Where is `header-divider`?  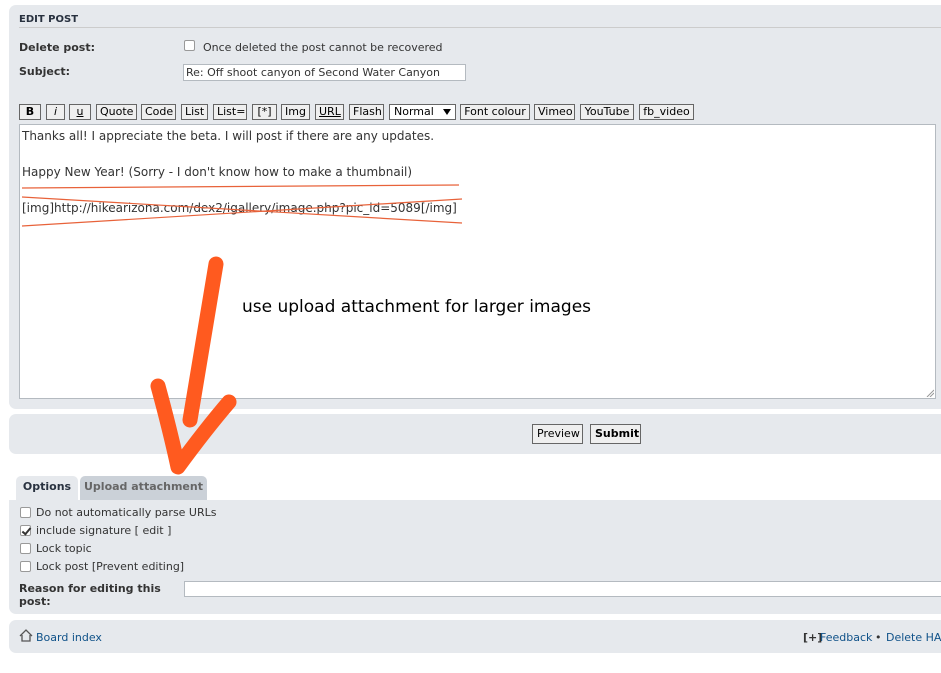
header-divider is located at coordinates (480, 27).